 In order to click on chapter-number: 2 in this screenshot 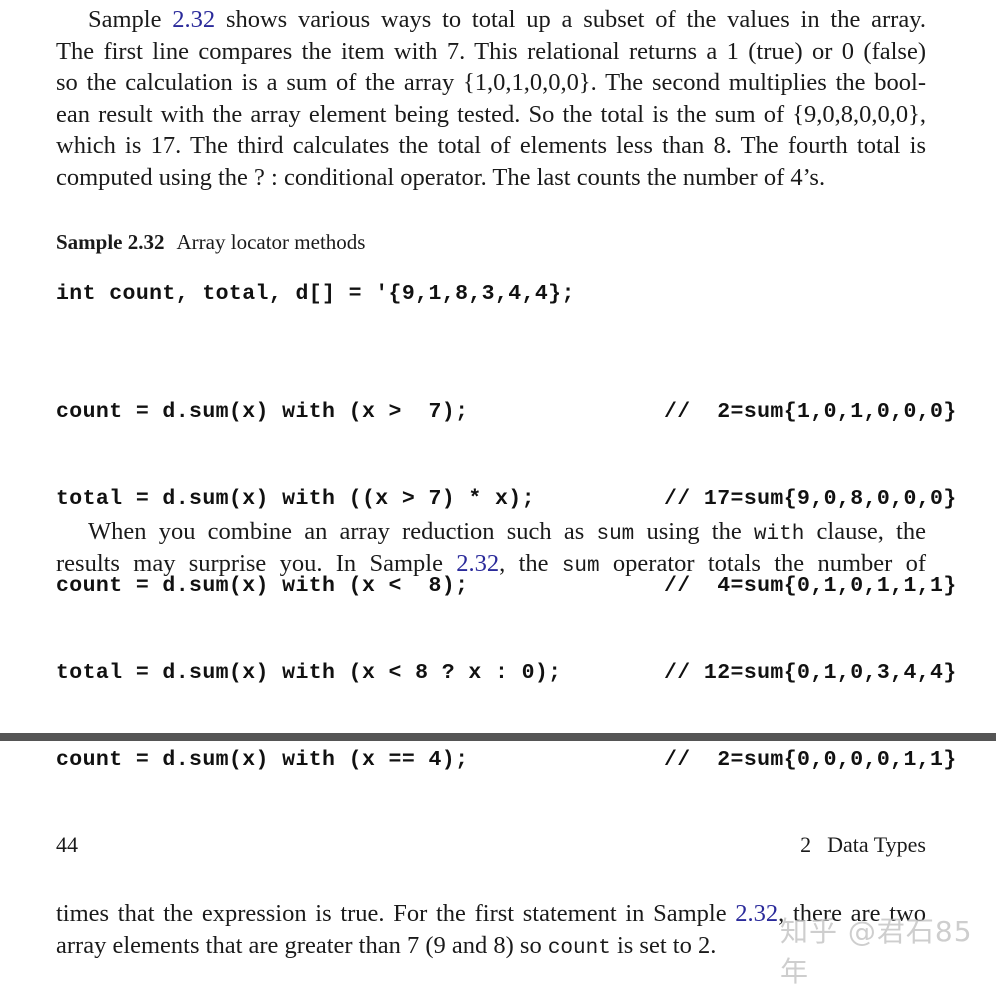, I will do `click(806, 844)`.